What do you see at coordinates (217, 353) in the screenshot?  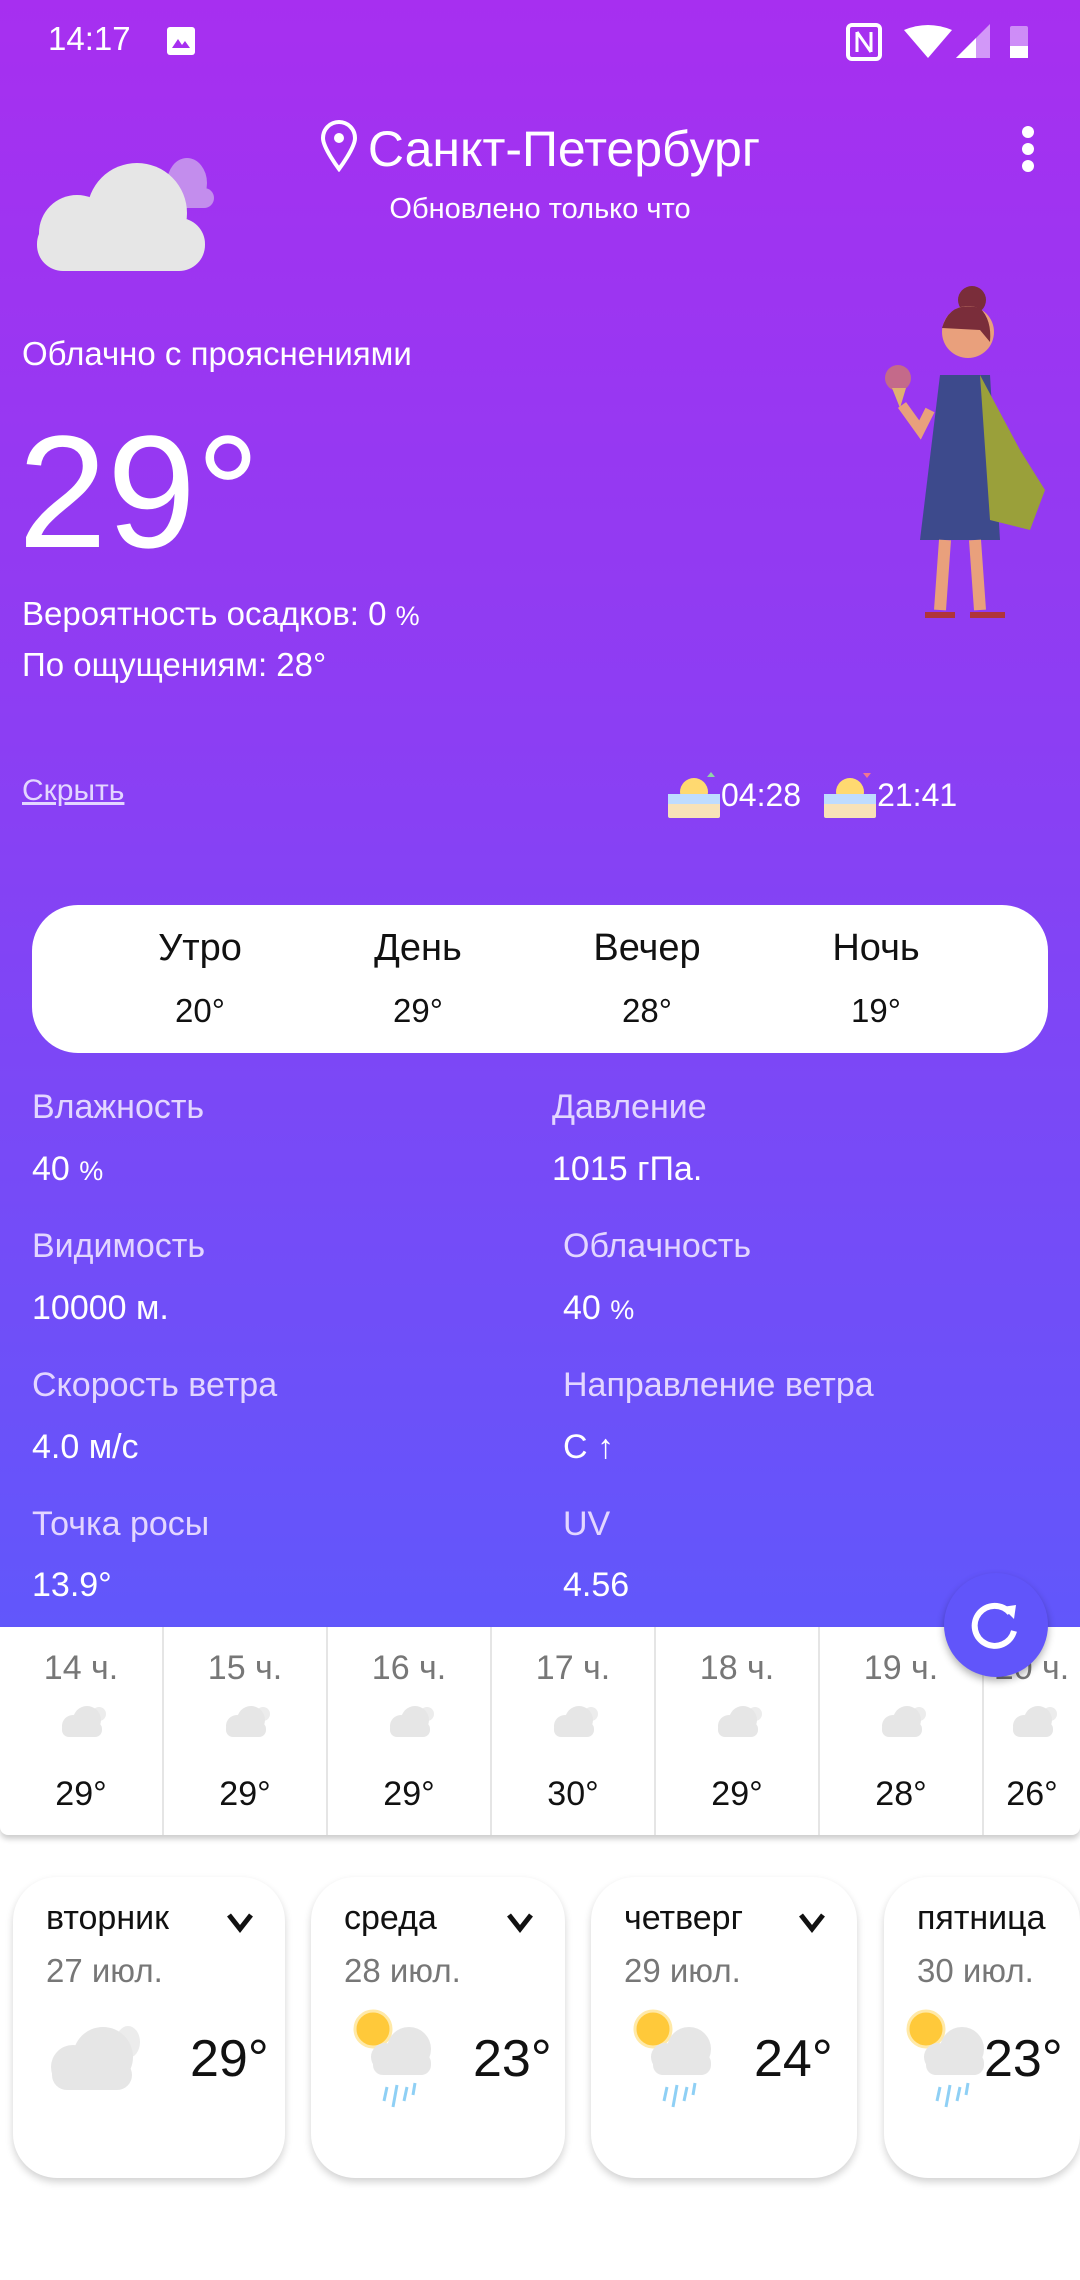 I see `condition-text: Облачно с прояснениями` at bounding box center [217, 353].